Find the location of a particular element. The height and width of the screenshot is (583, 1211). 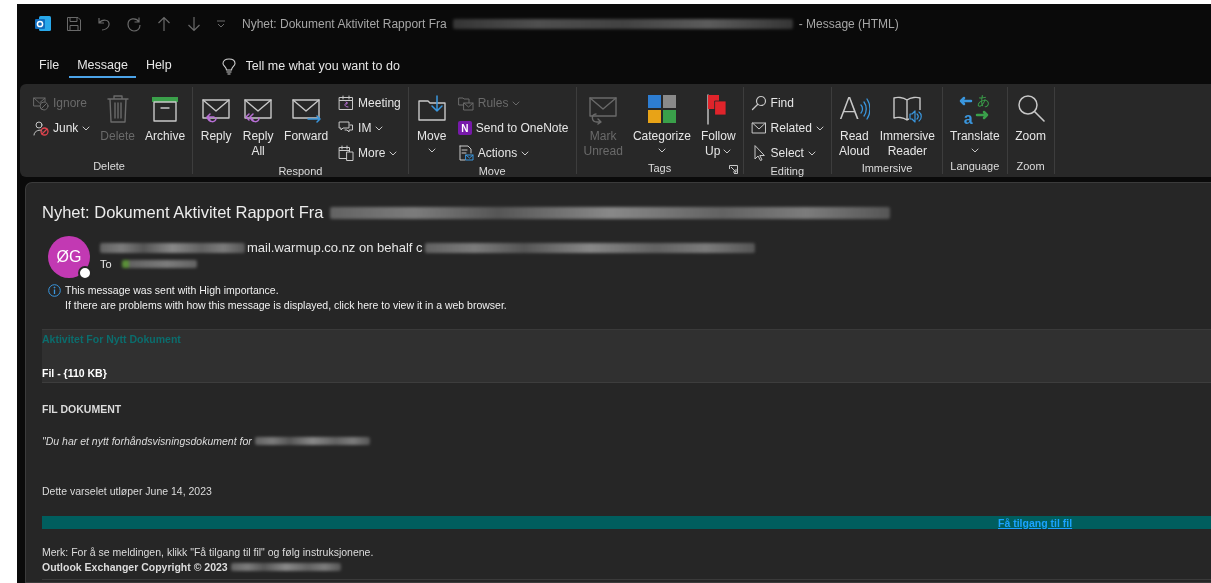

email-heading: Aktivitet For Nytt Dokument is located at coordinates (112, 339).